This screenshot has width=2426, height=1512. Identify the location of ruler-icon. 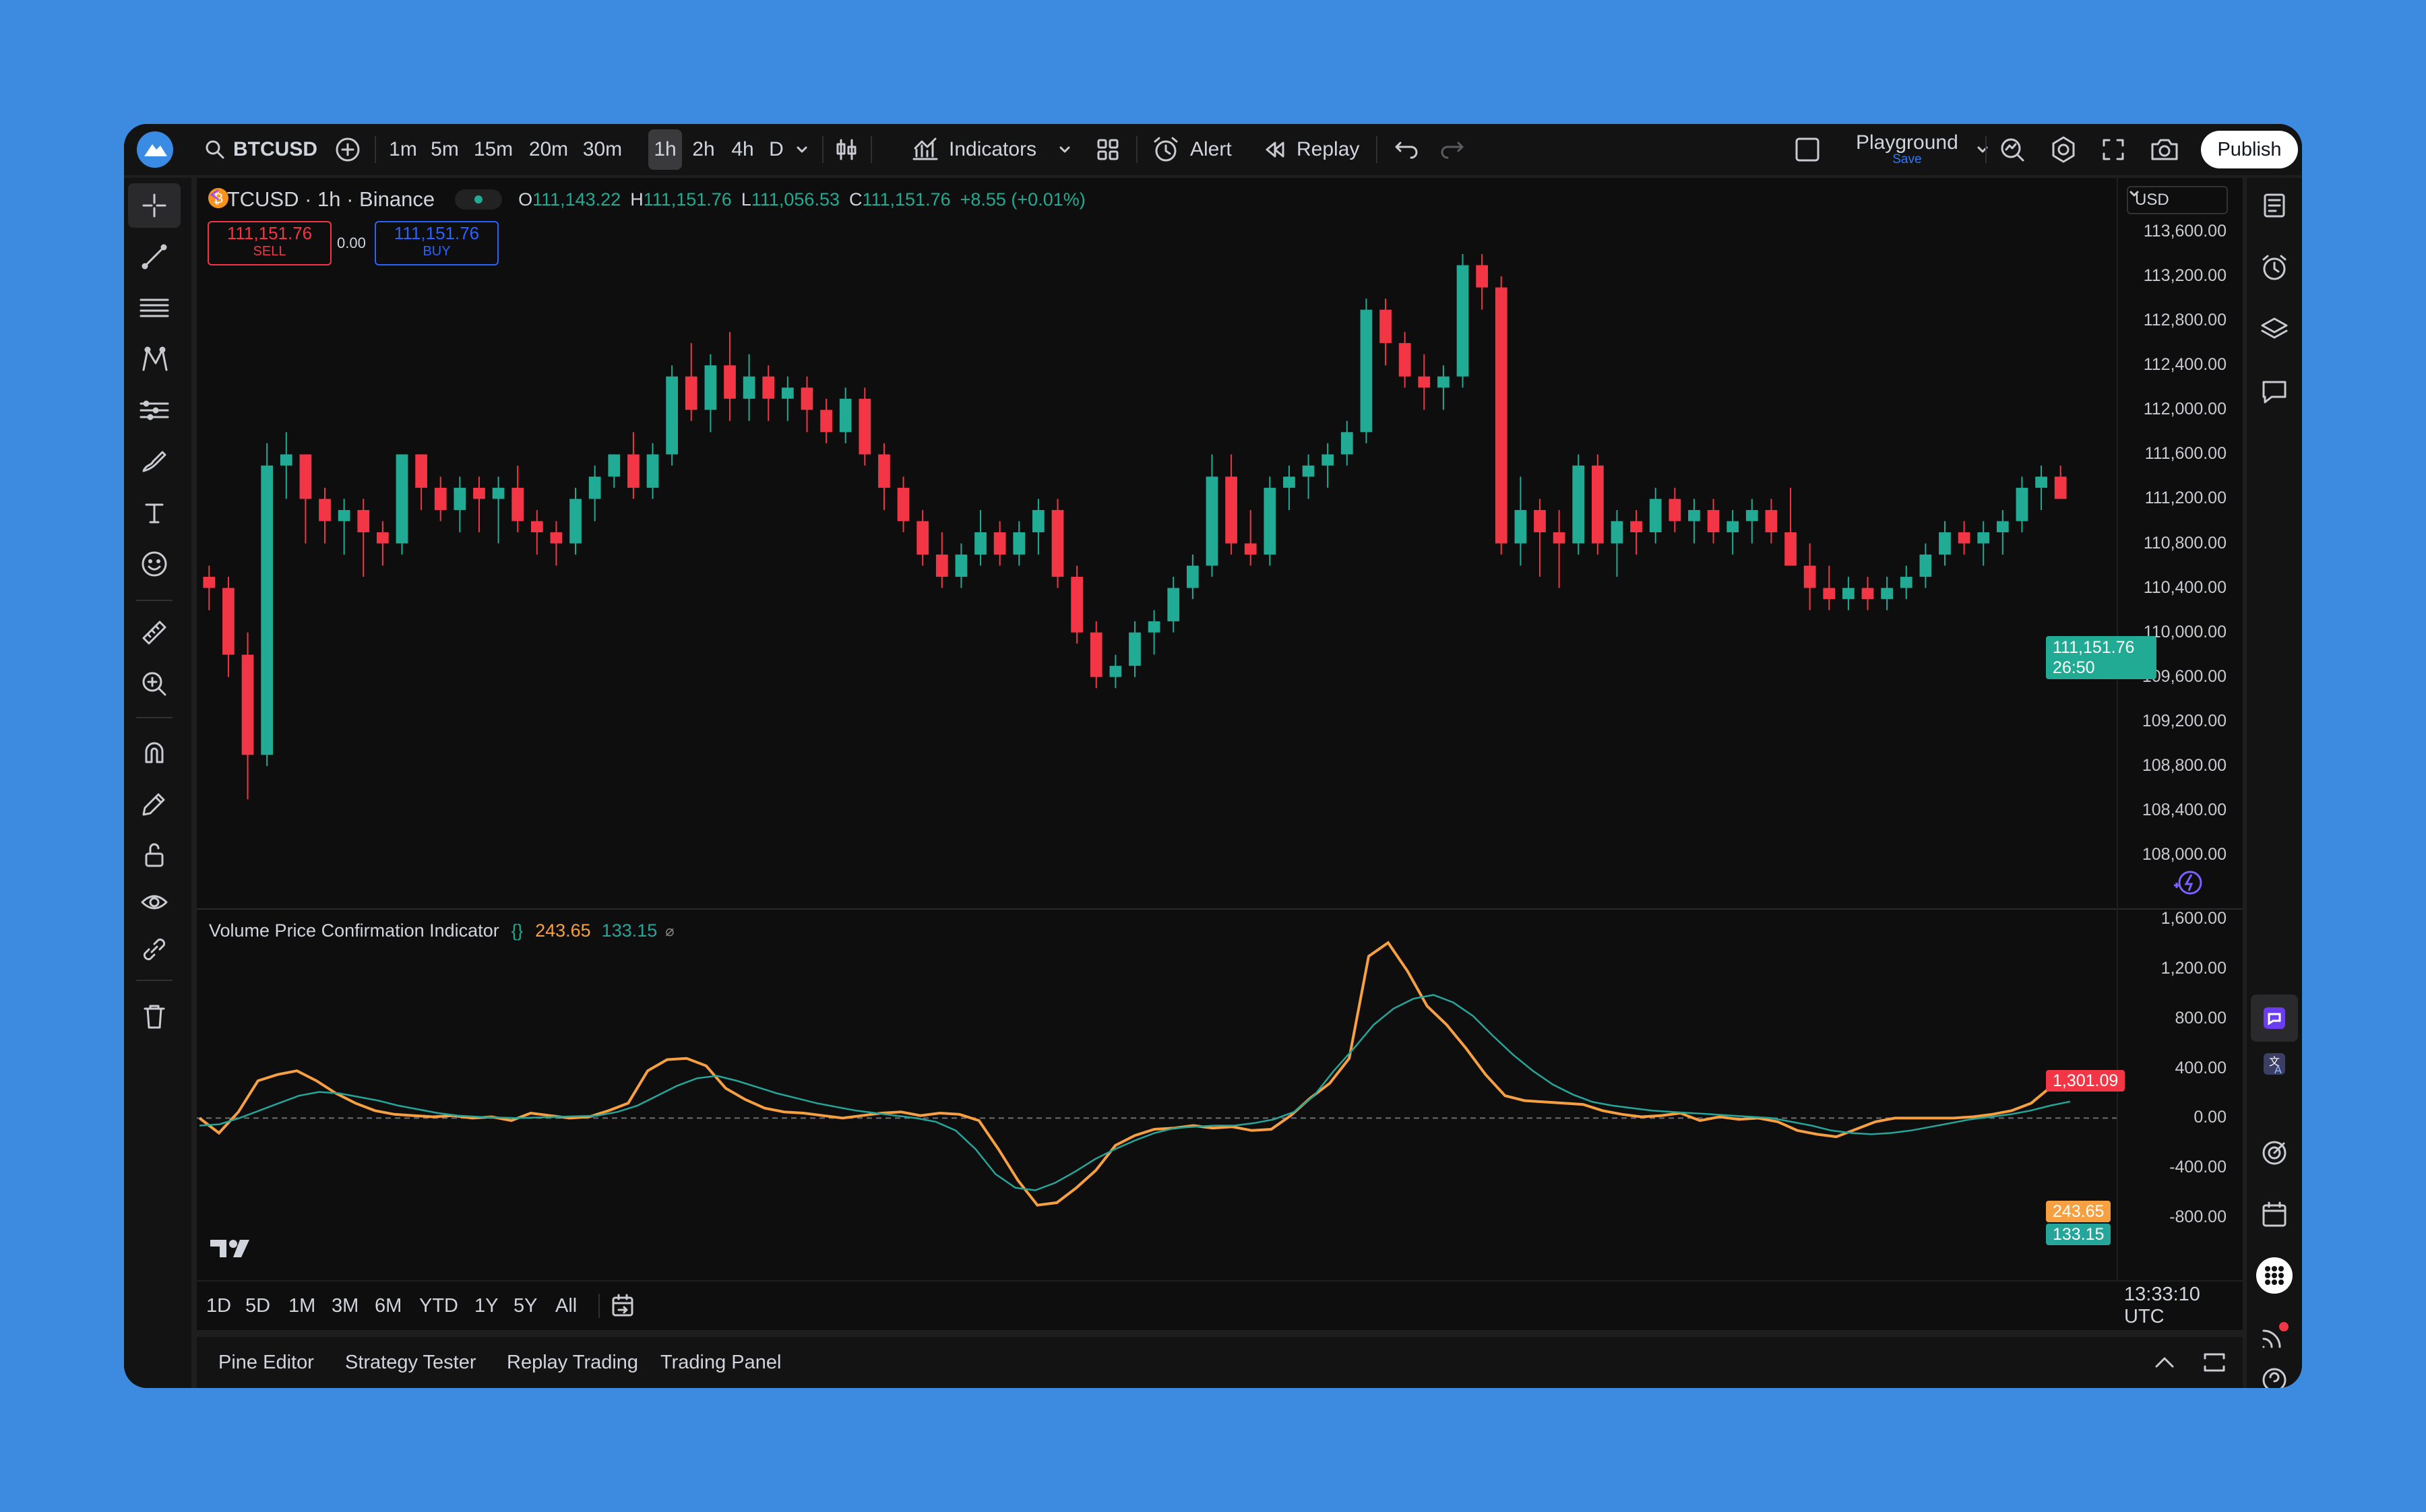
(154, 633).